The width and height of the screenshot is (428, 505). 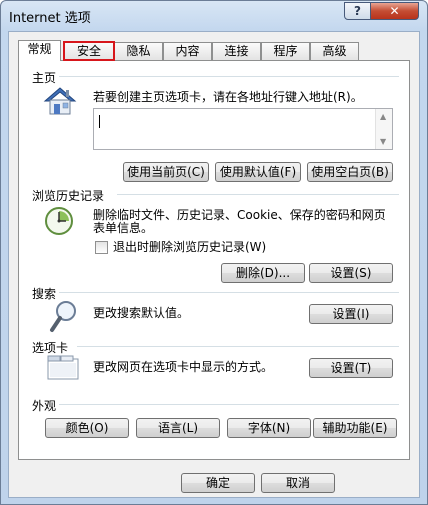 I want to click on help-button: ?, so click(x=357, y=11).